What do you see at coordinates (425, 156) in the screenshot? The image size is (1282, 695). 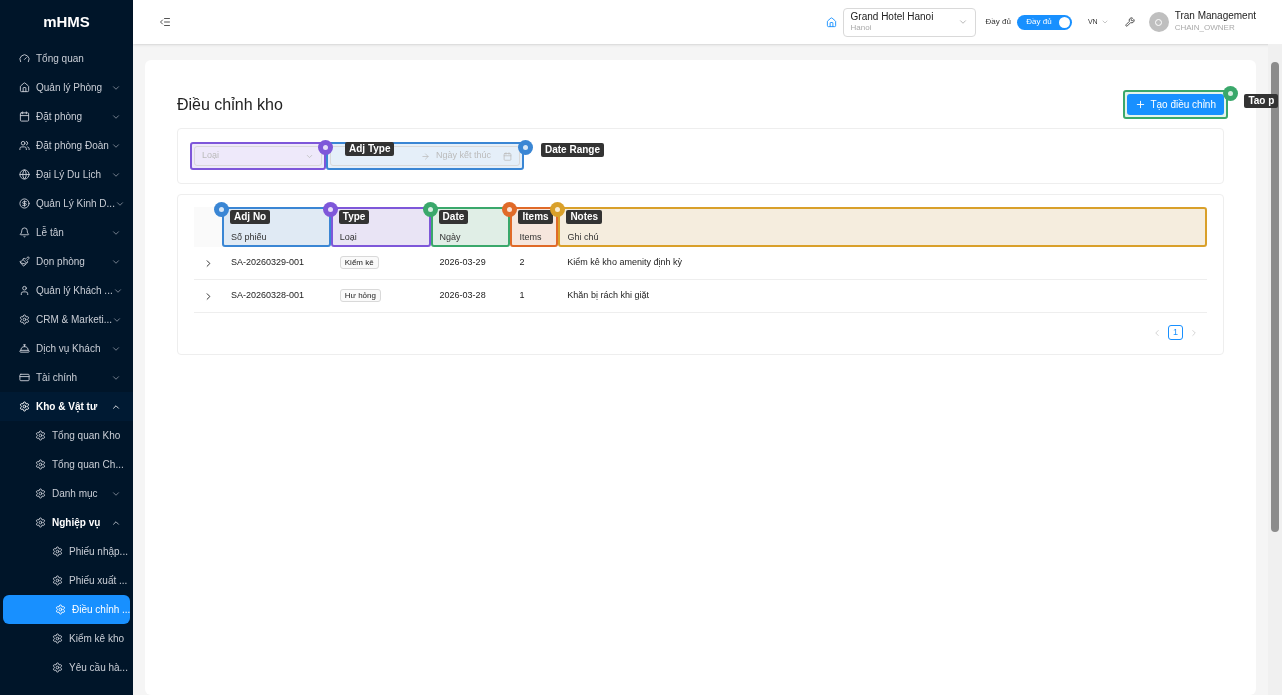 I see `arrow-icon` at bounding box center [425, 156].